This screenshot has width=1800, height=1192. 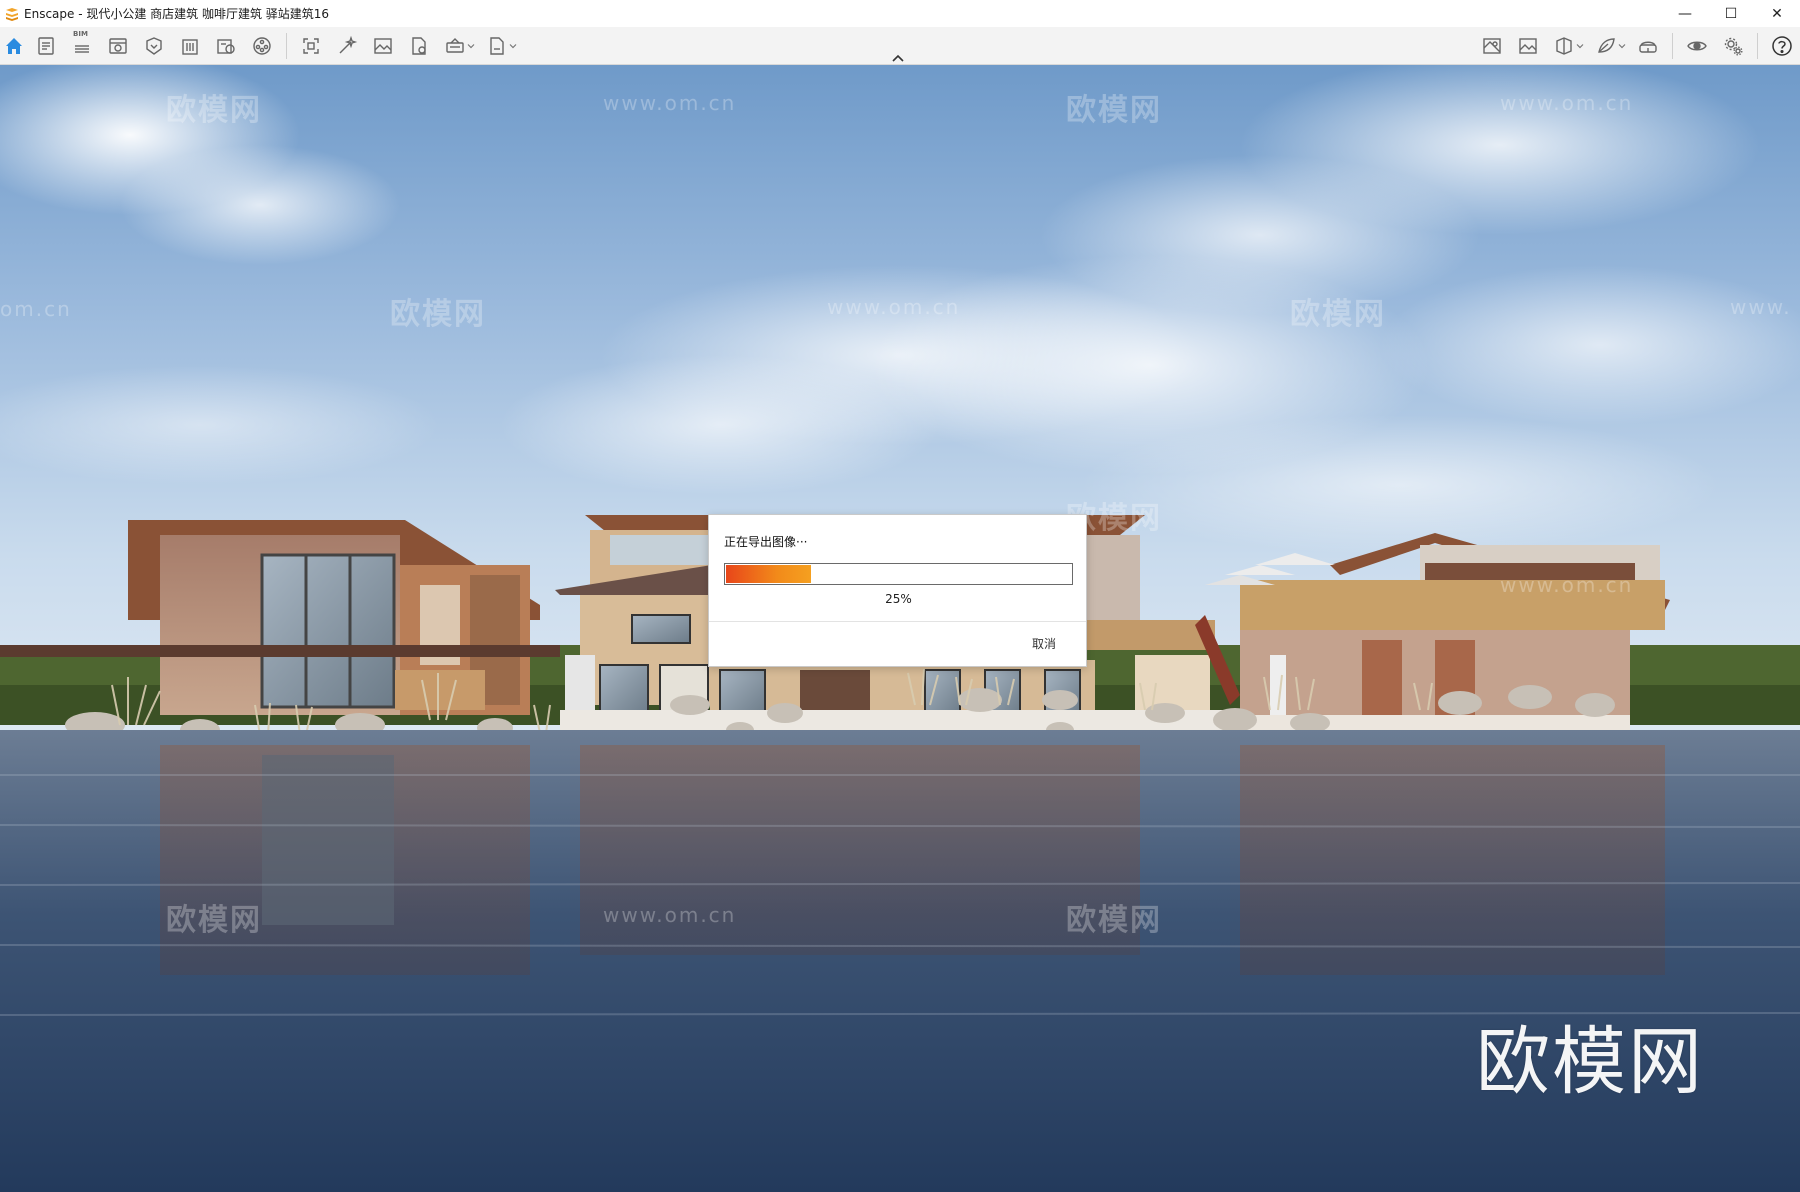 I want to click on views-icon, so click(x=1528, y=46).